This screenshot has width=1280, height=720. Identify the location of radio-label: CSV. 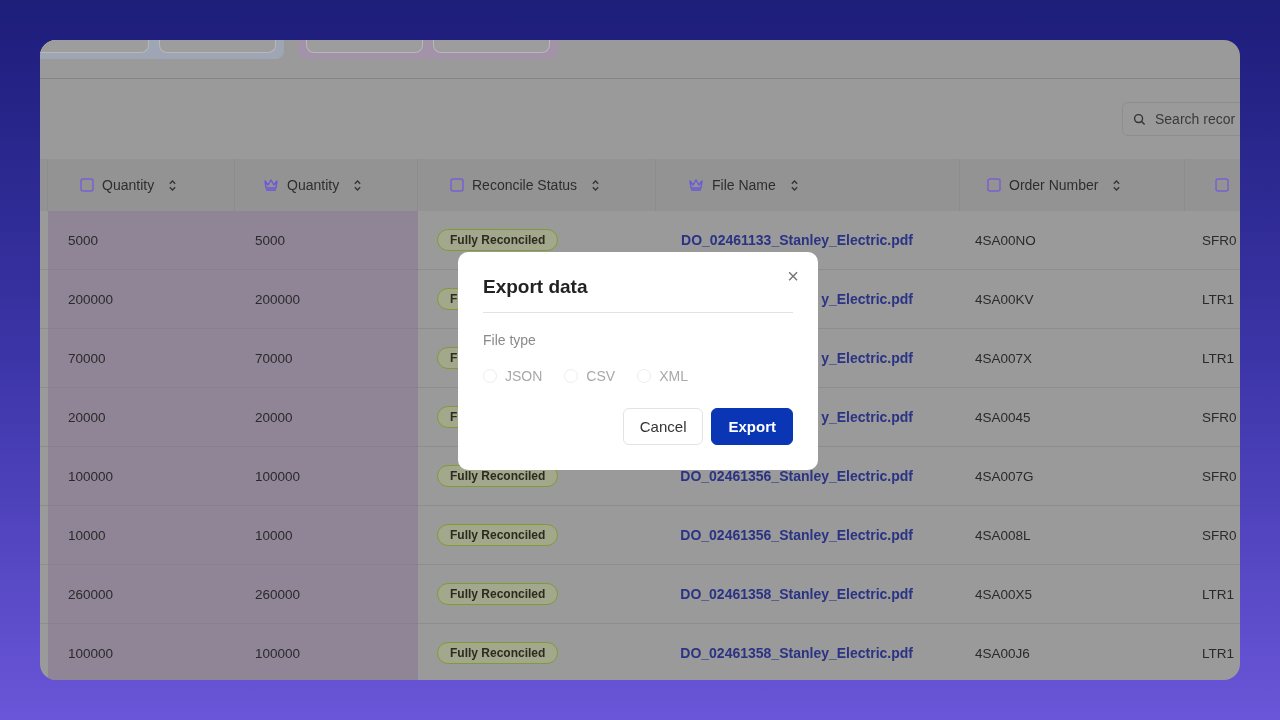
(601, 376).